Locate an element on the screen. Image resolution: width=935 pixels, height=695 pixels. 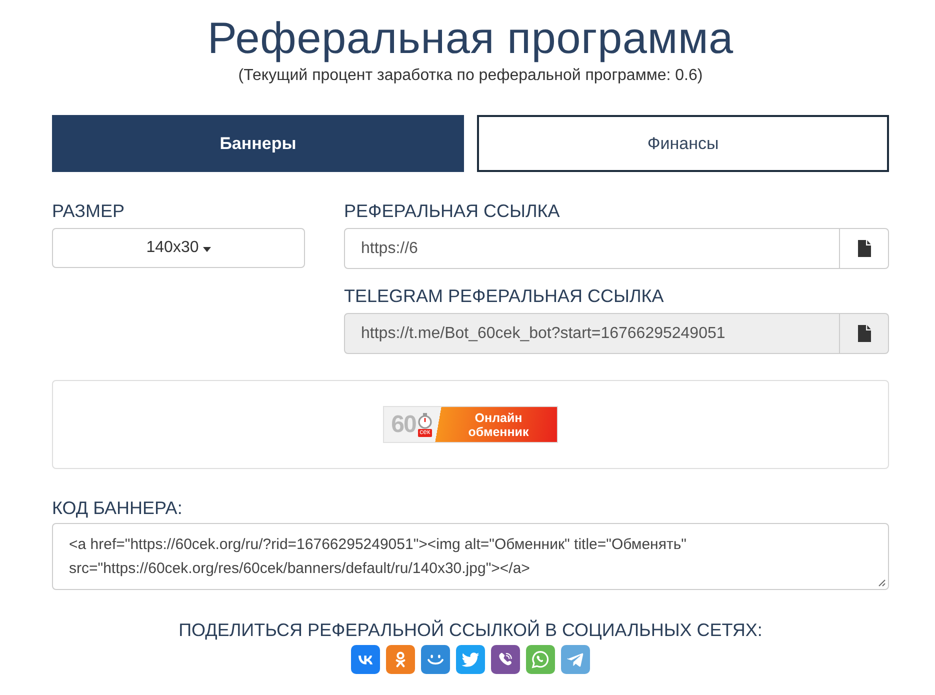
page-title: Реферальная программа is located at coordinates (470, 39).